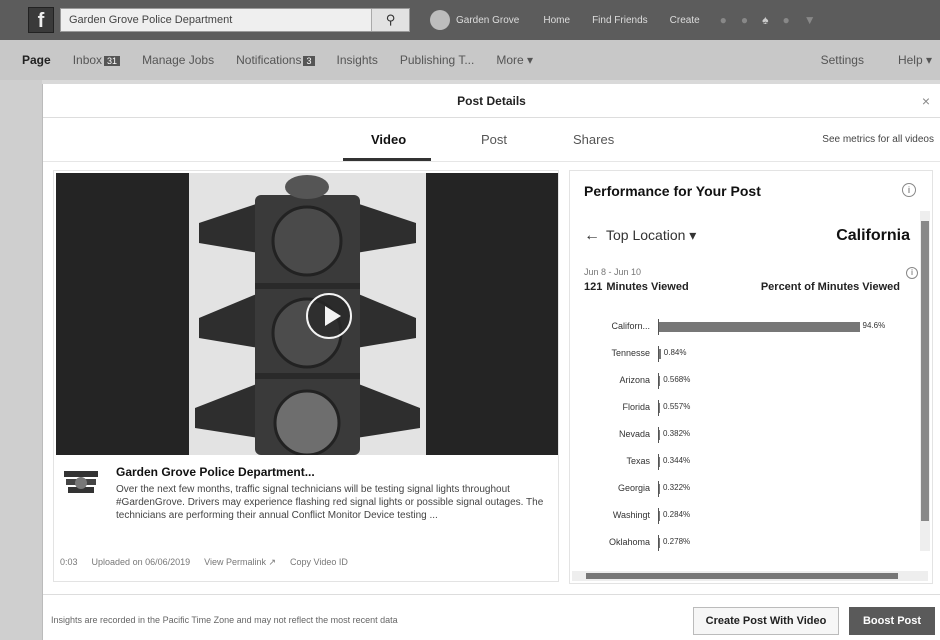 This screenshot has height=640, width=940. I want to click on profile-name: Garden Grove, so click(488, 20).